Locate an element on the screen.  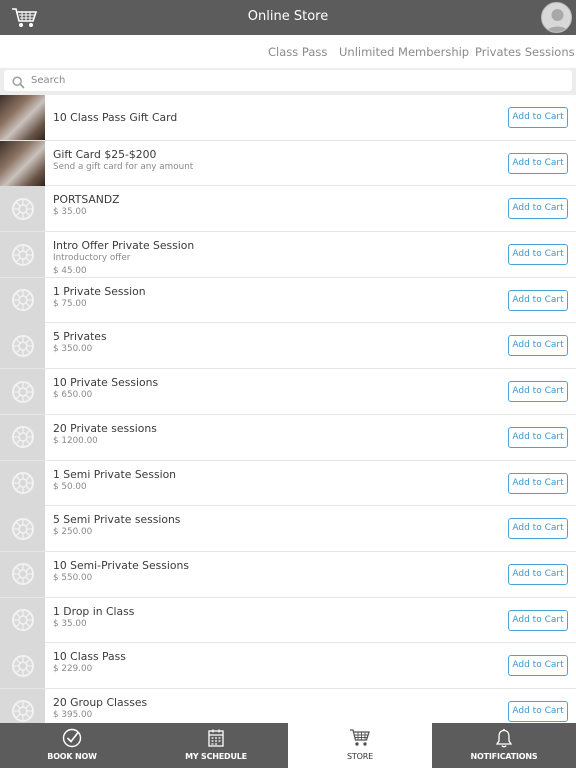
nav-store-label: STORE is located at coordinates (360, 756).